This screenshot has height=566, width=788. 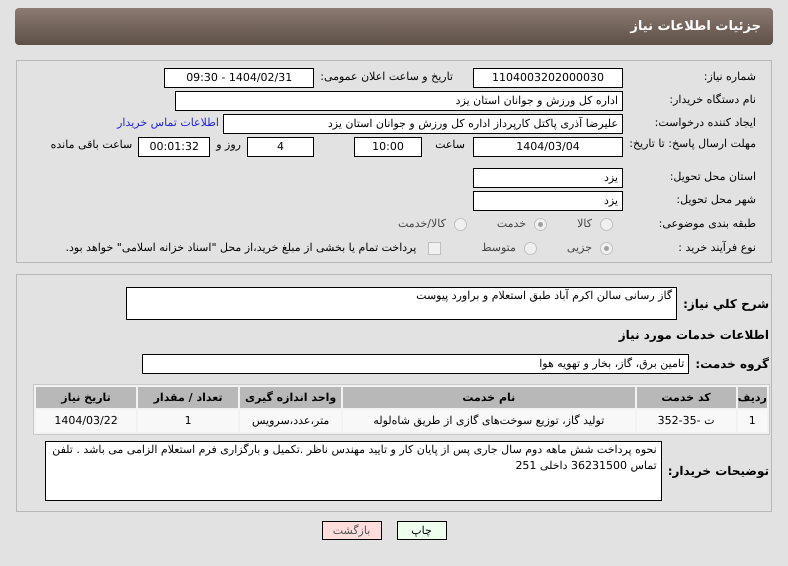 I want to click on table-cell: تولید گاز، توزیع سوخت‌های گازی از طریق شاه‌لوله, so click(x=488, y=421).